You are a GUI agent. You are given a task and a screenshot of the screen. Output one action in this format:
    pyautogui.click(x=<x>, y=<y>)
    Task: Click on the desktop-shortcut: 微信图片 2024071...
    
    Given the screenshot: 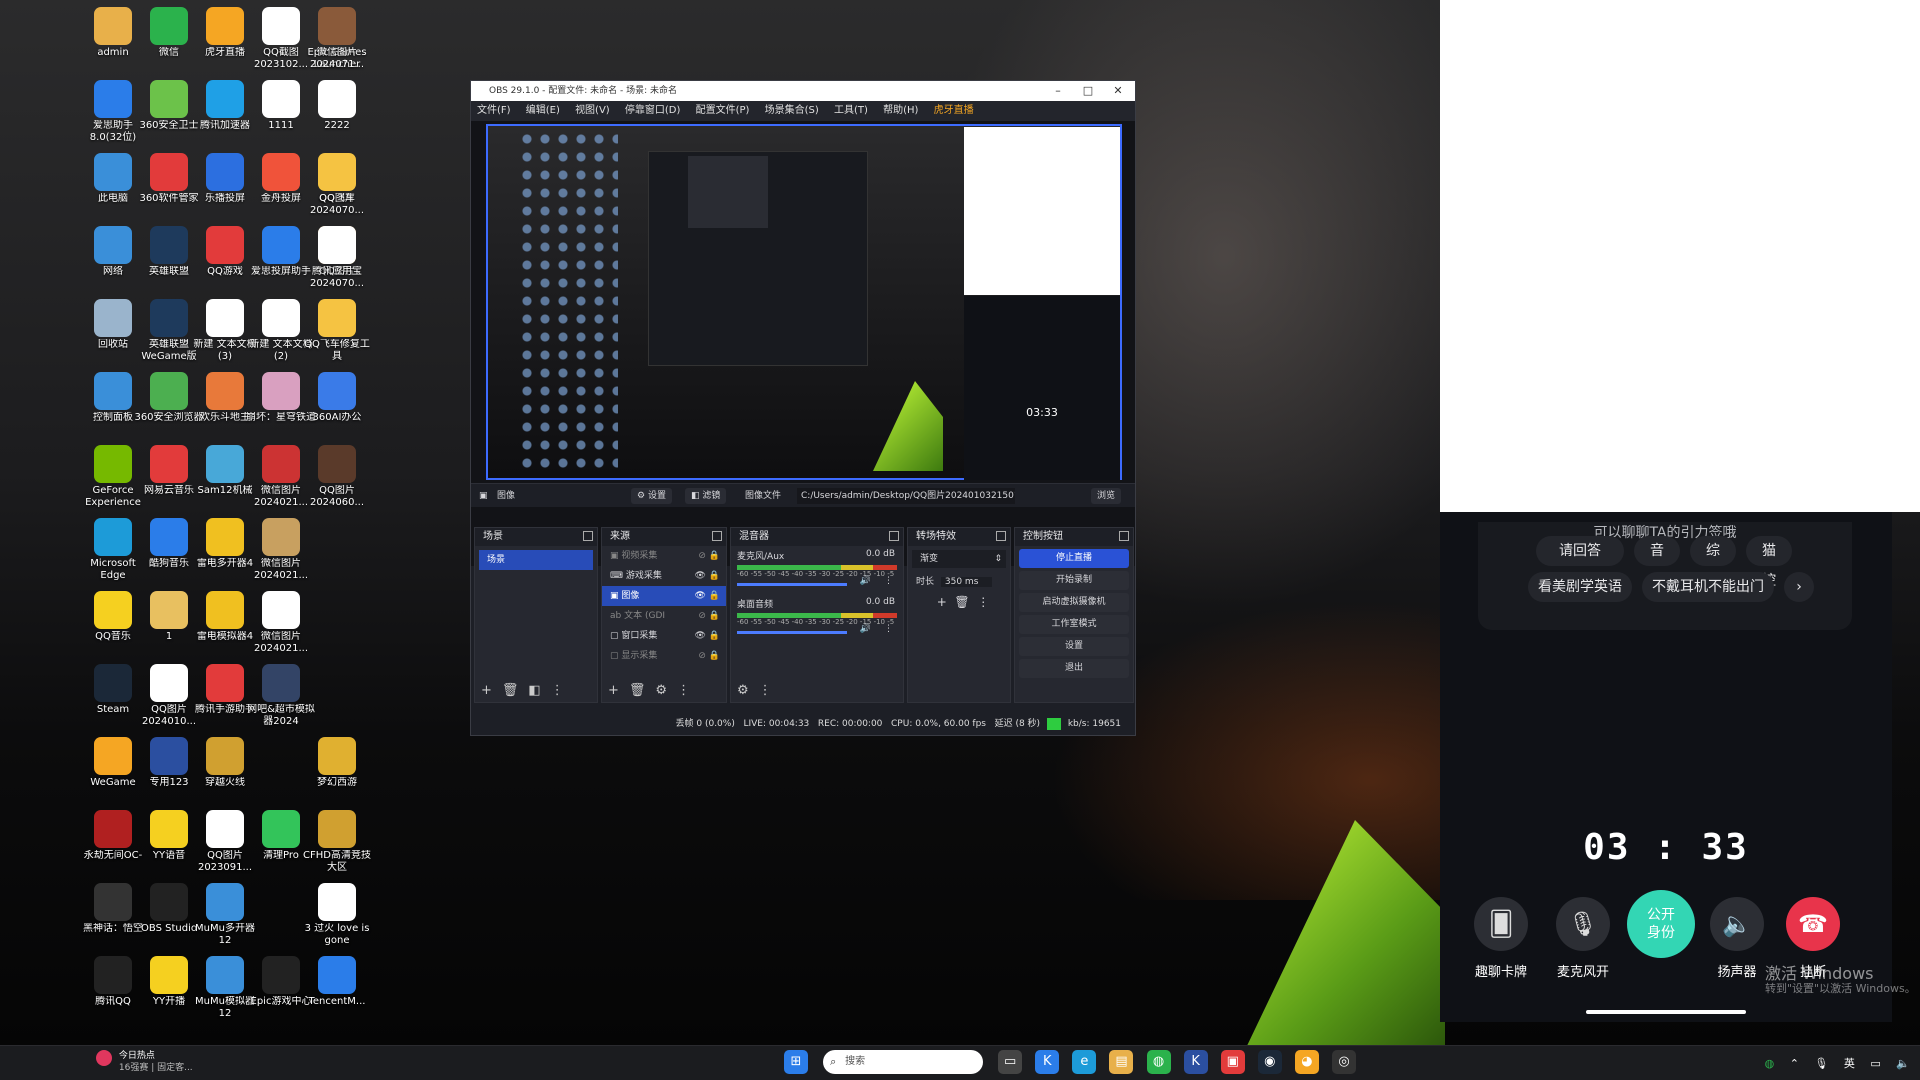 What is the action you would take?
    pyautogui.click(x=337, y=40)
    